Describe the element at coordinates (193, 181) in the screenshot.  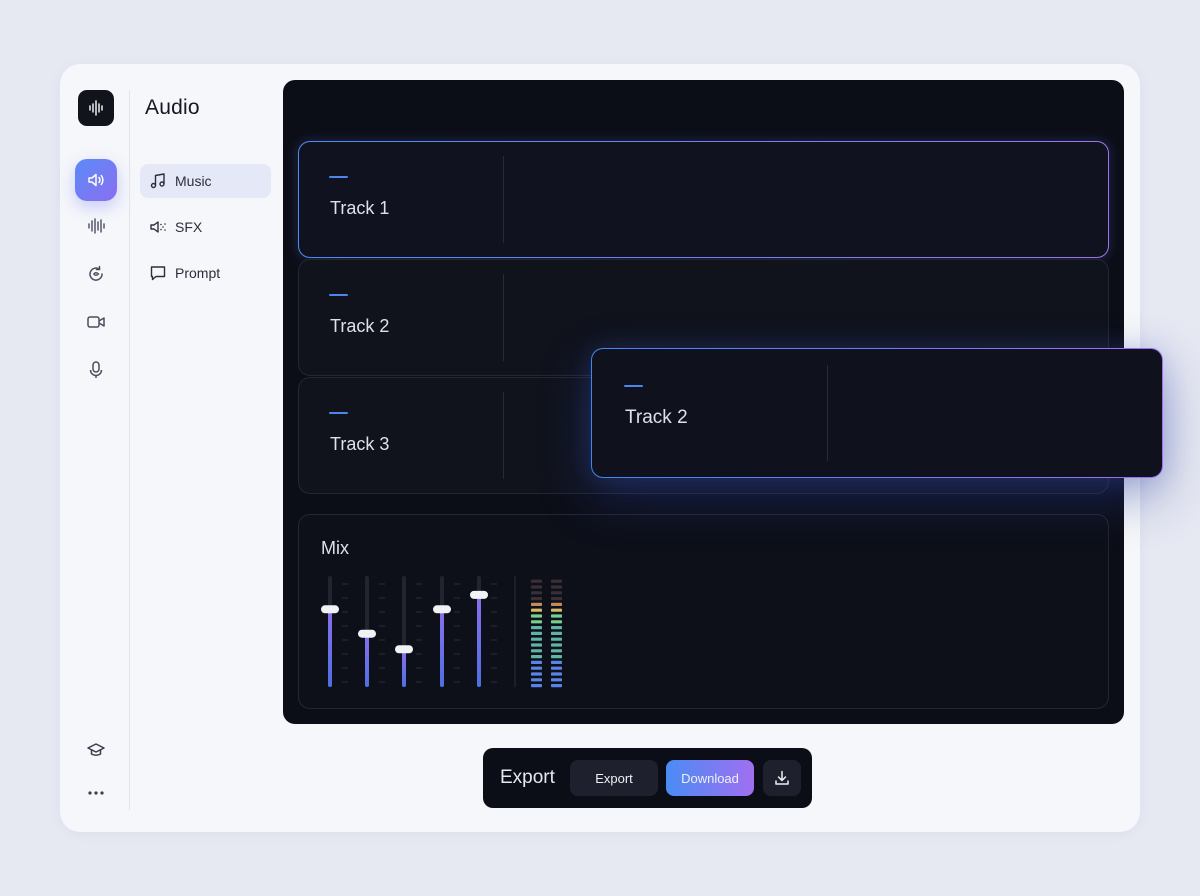
I see `nav-item-label: Music` at that location.